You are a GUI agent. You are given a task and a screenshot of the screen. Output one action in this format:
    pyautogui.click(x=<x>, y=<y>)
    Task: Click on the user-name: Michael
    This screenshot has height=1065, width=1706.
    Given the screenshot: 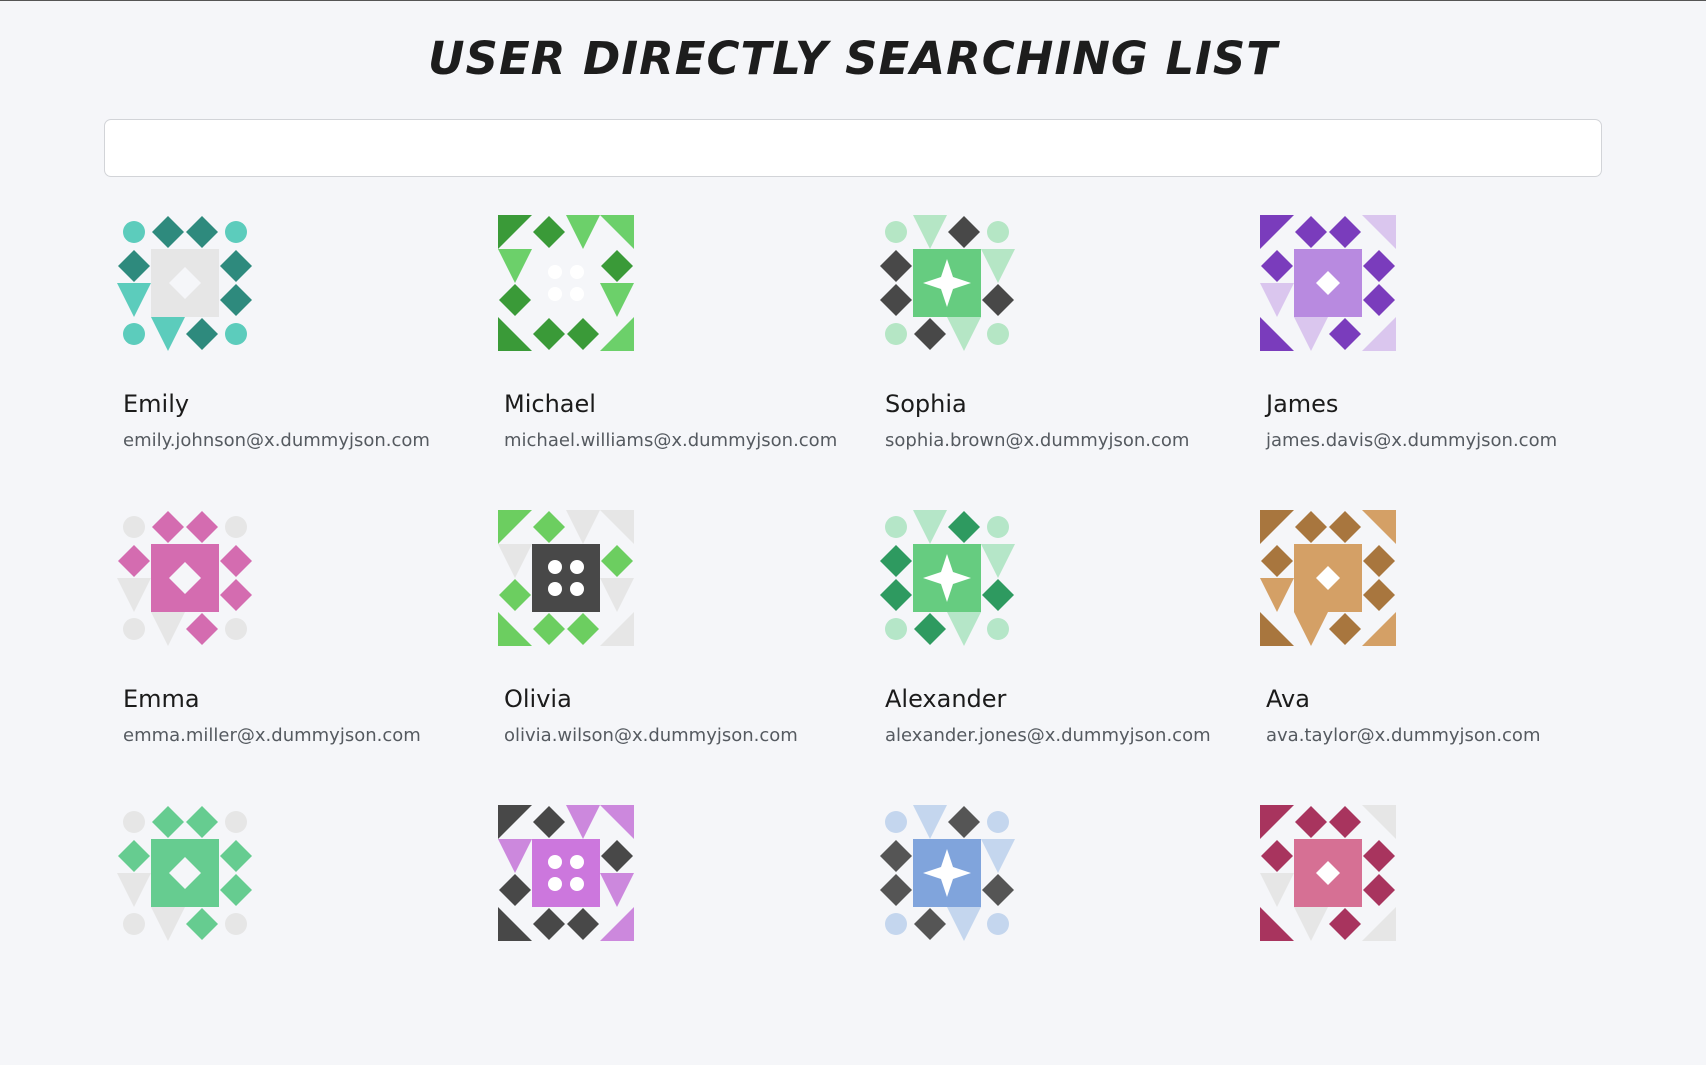 What is the action you would take?
    pyautogui.click(x=550, y=404)
    